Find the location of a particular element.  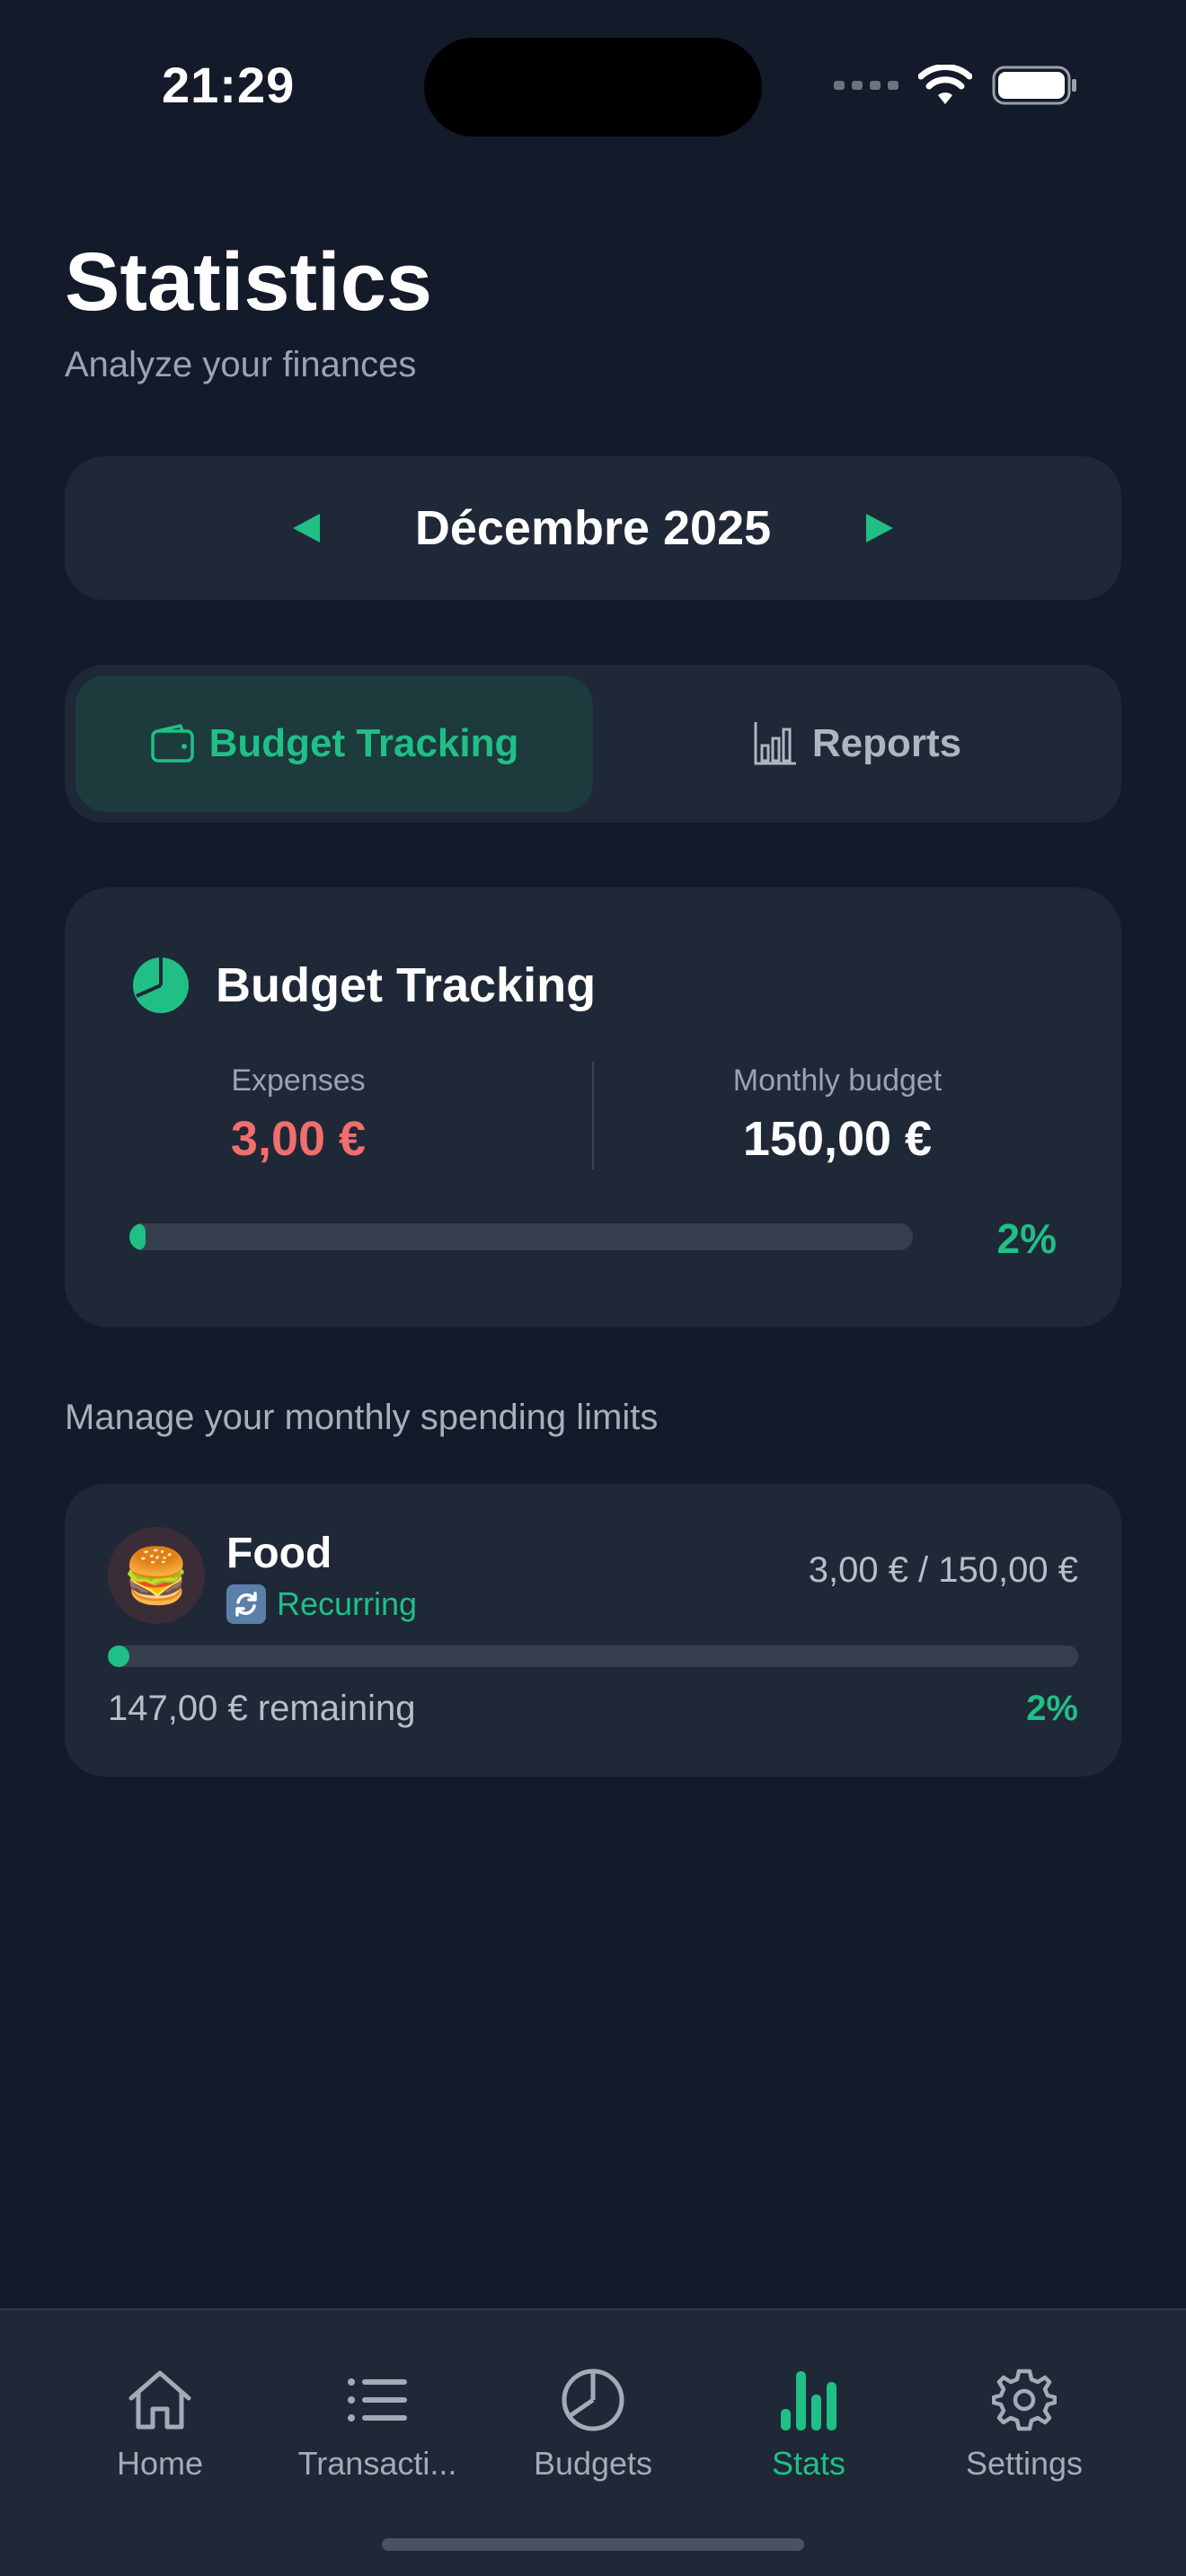

category-progress-bar is located at coordinates (593, 1656).